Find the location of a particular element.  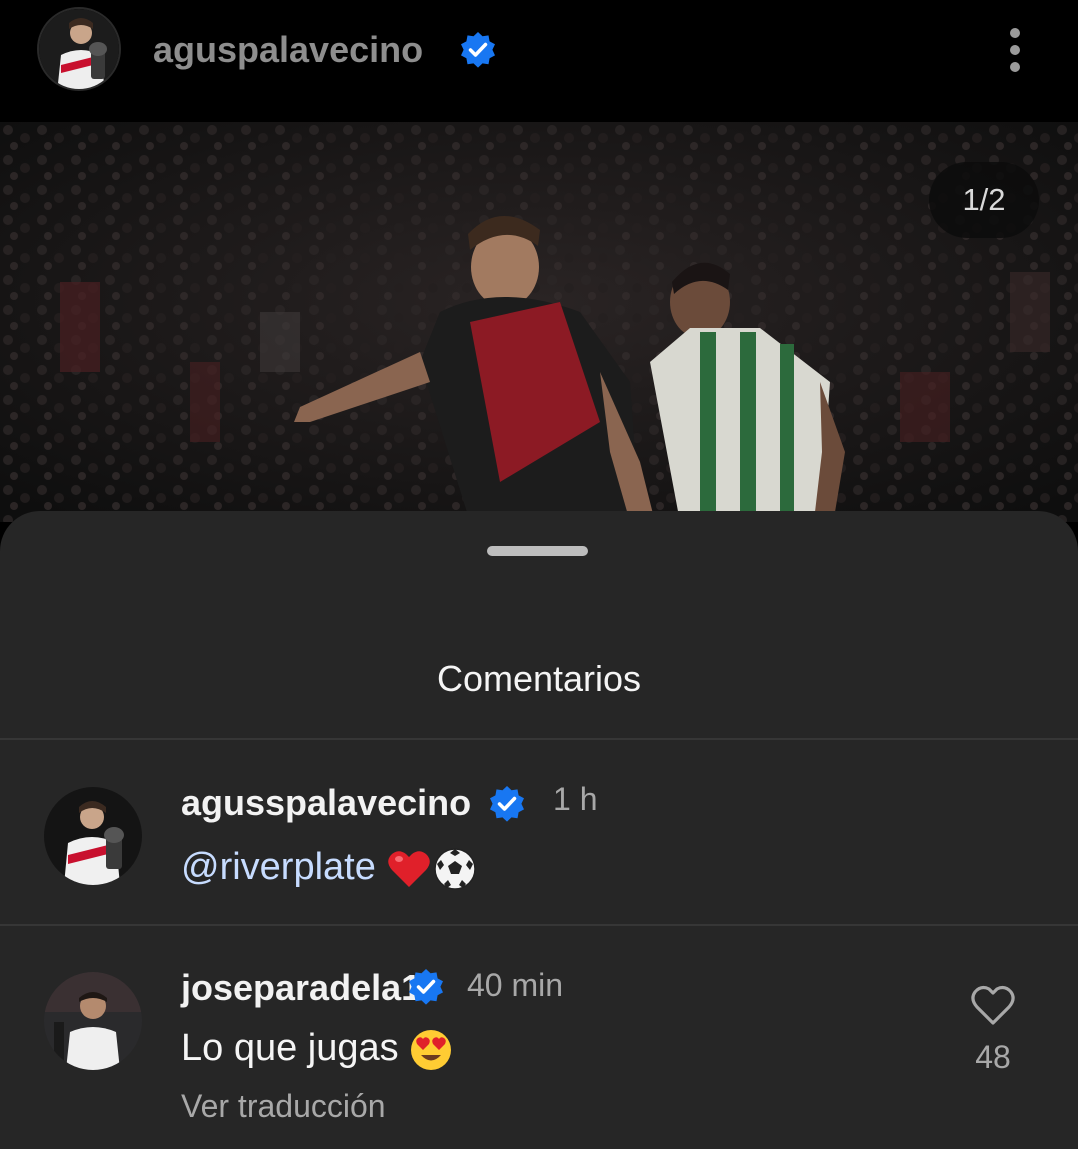

comment-timestamp: 40 min is located at coordinates (515, 985).